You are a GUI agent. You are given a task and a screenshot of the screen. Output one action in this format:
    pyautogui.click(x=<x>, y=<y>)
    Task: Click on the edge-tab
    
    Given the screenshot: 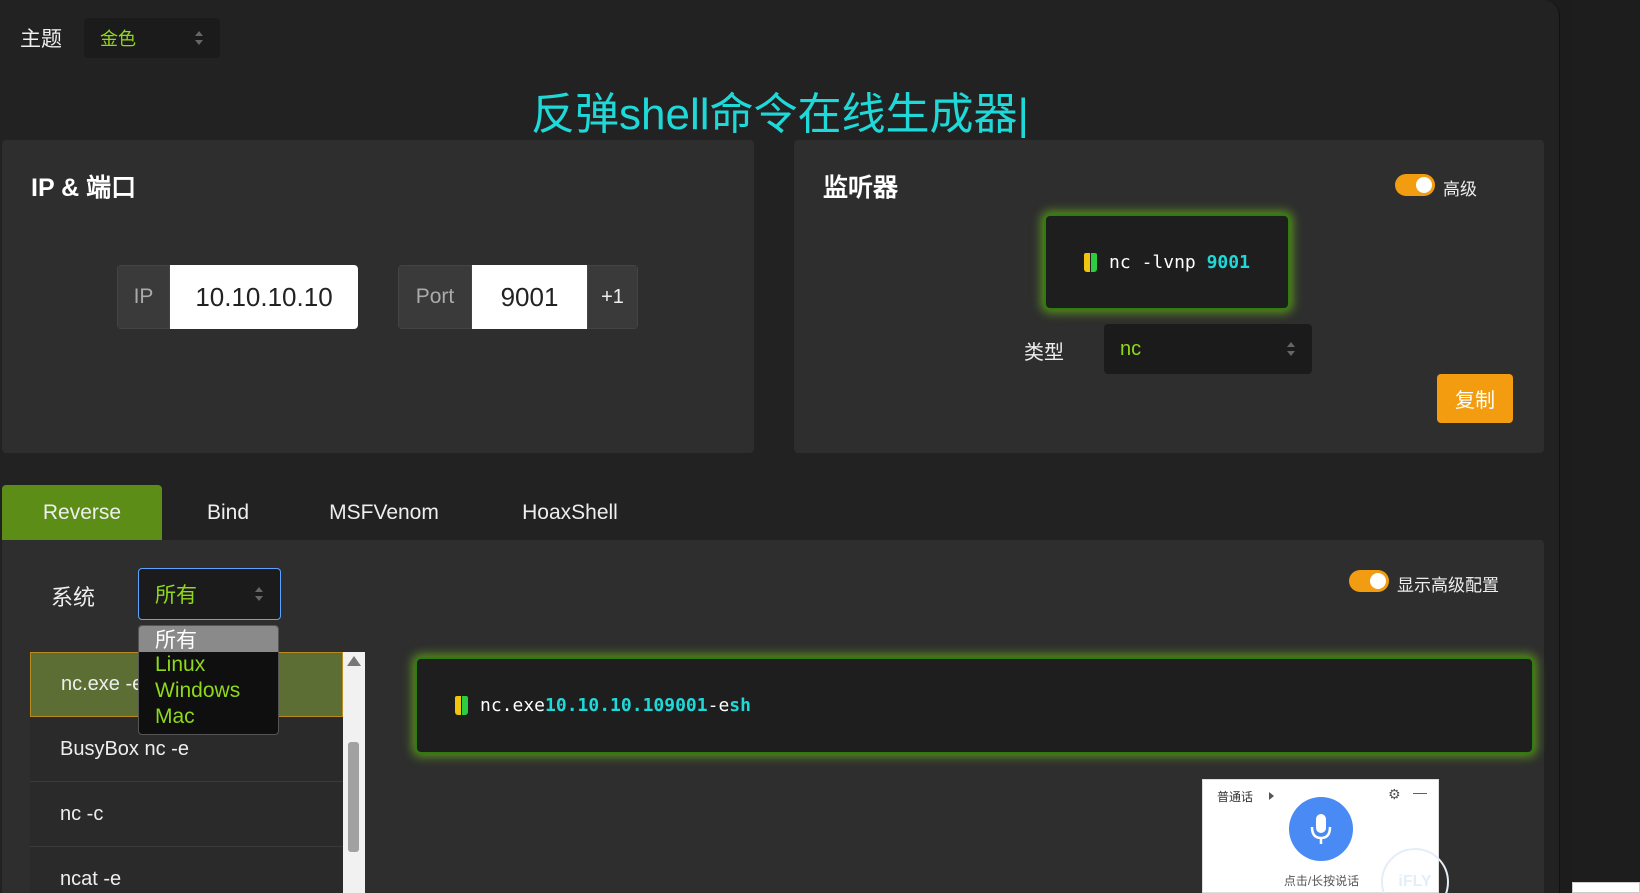 What is the action you would take?
    pyautogui.click(x=1606, y=887)
    